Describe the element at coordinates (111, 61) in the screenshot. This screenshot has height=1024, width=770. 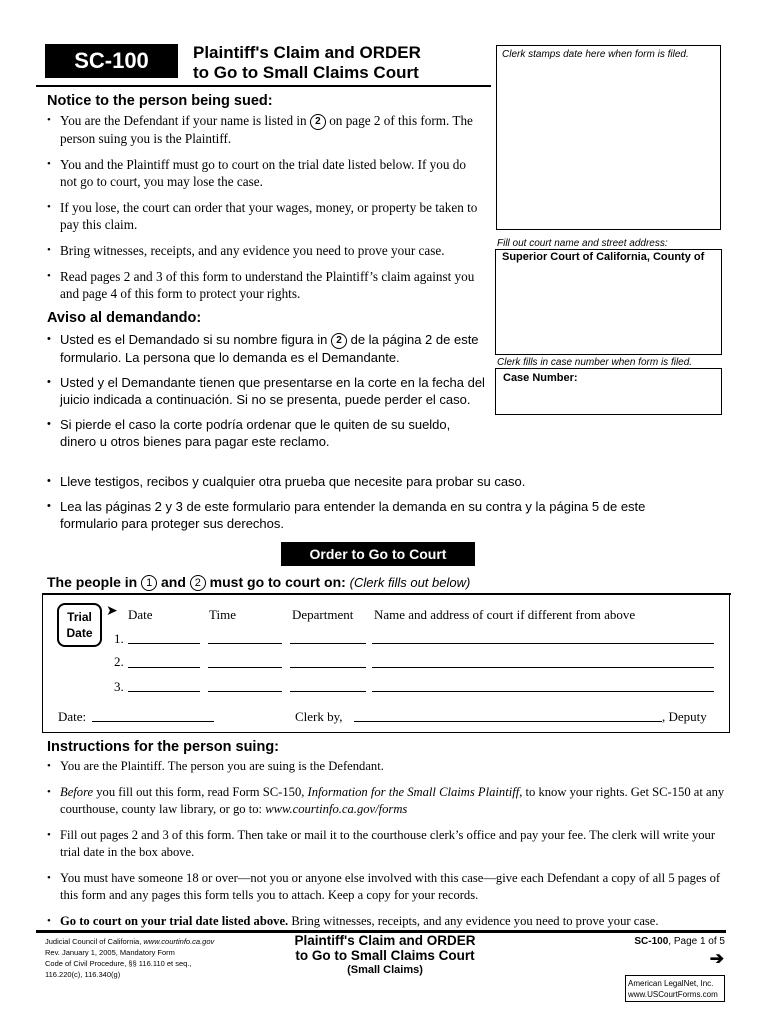
I see `form-id-badge: SC-100` at that location.